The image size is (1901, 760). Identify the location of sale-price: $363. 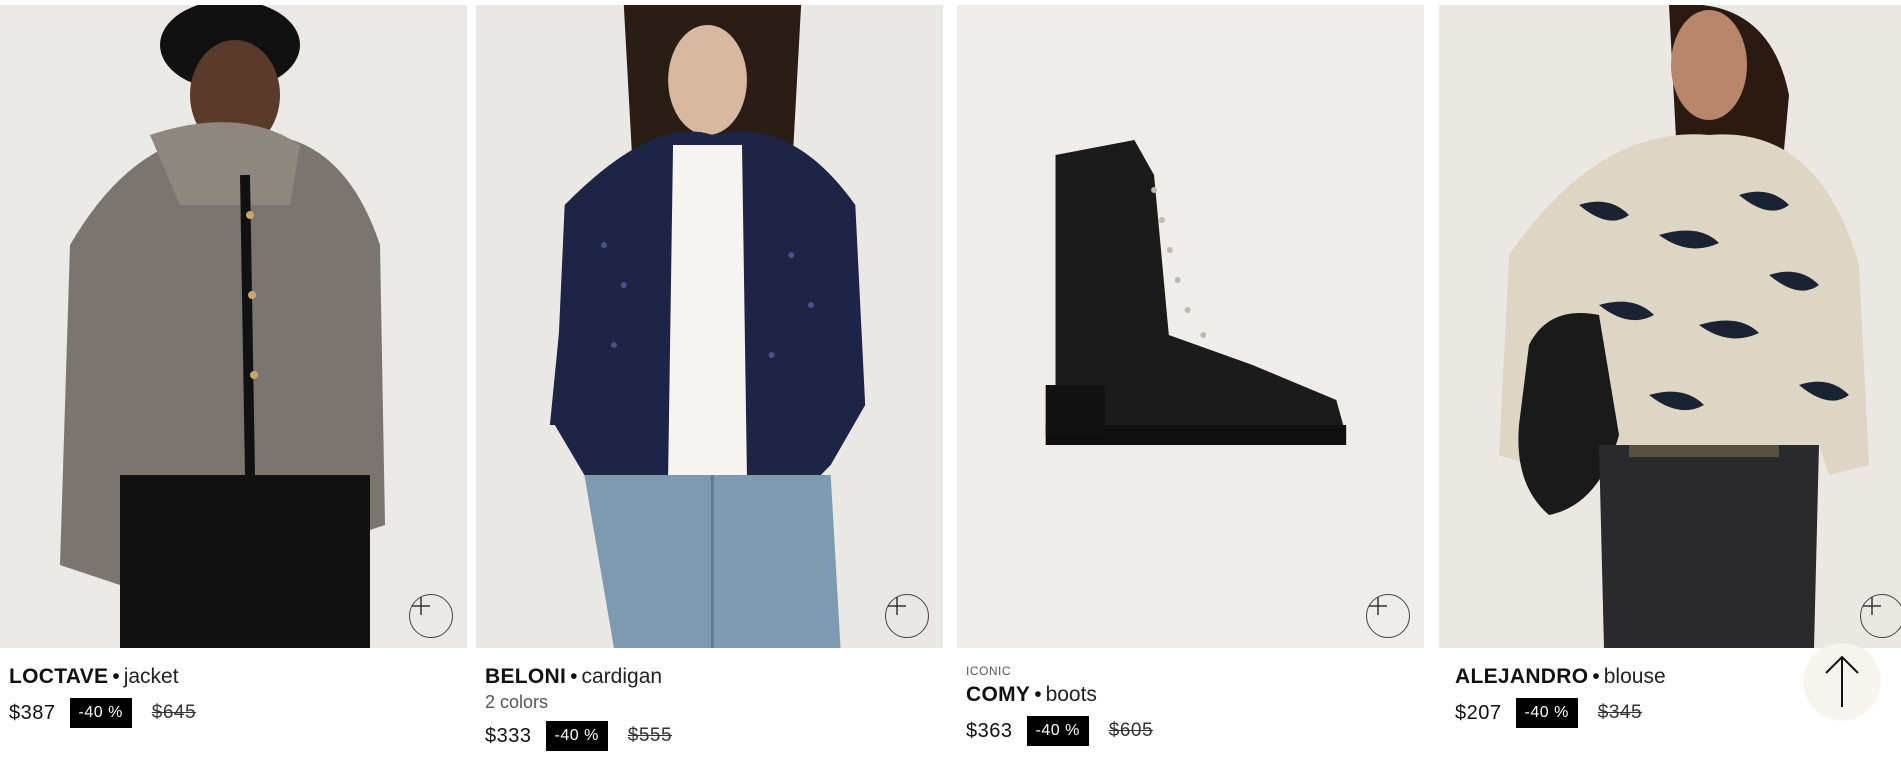
(989, 730).